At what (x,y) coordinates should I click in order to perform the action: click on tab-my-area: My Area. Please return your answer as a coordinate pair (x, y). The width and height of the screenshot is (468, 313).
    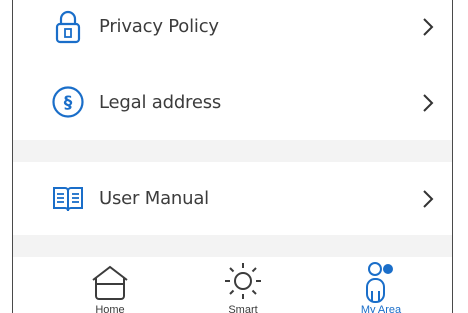
    Looking at the image, I should click on (381, 285).